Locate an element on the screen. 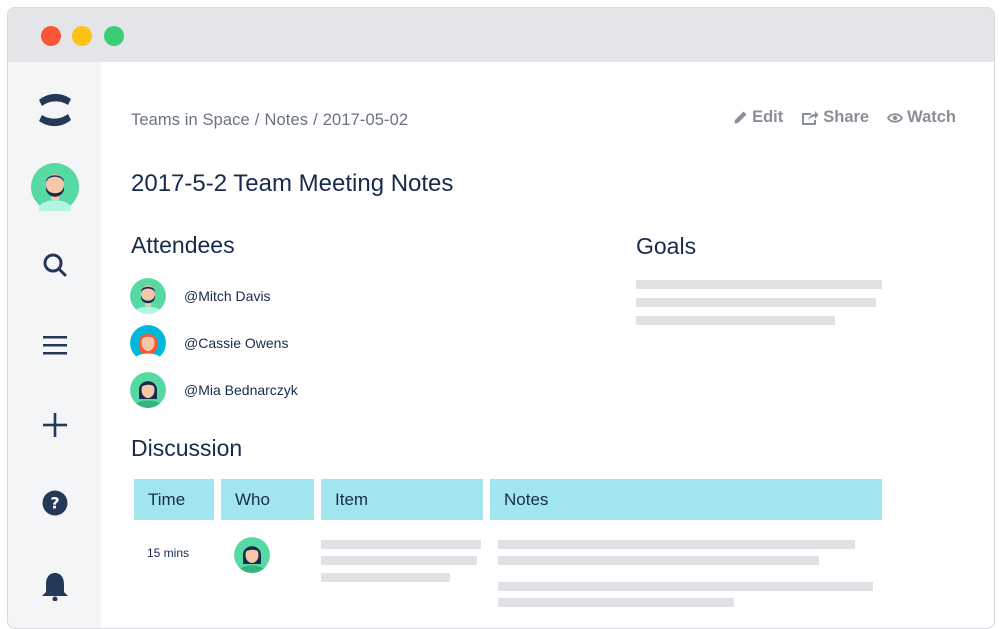  table-cell-time: 15 mins is located at coordinates (168, 553).